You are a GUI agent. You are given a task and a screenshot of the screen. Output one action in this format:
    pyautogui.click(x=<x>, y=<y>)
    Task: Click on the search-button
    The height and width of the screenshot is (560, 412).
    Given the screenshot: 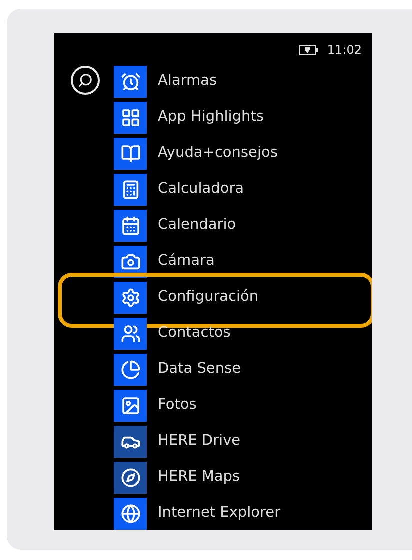 What is the action you would take?
    pyautogui.click(x=85, y=80)
    